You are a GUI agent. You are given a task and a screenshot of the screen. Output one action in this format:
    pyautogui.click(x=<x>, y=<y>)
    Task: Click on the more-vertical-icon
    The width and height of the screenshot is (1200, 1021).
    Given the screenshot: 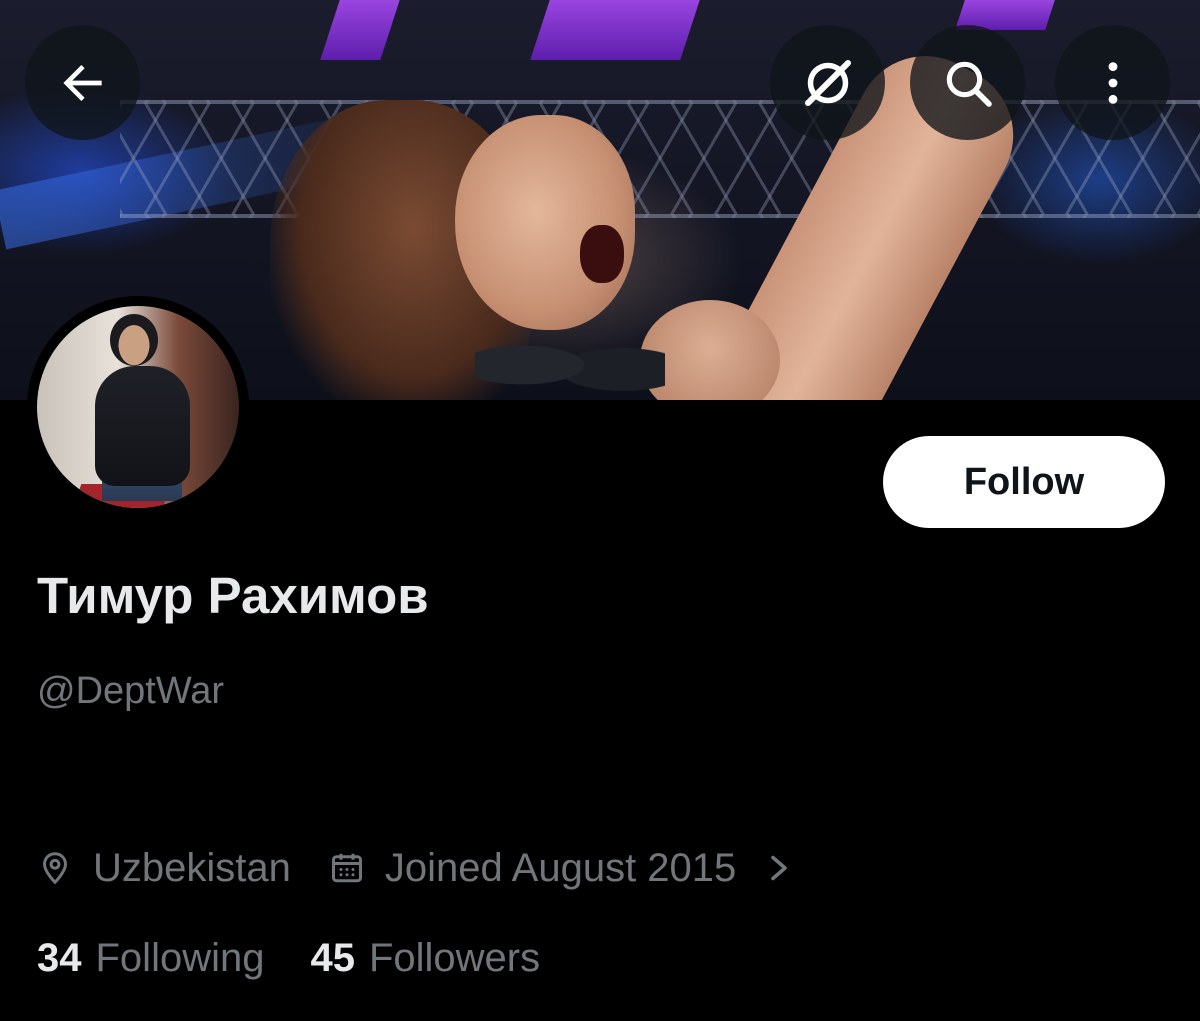 What is the action you would take?
    pyautogui.click(x=1112, y=82)
    